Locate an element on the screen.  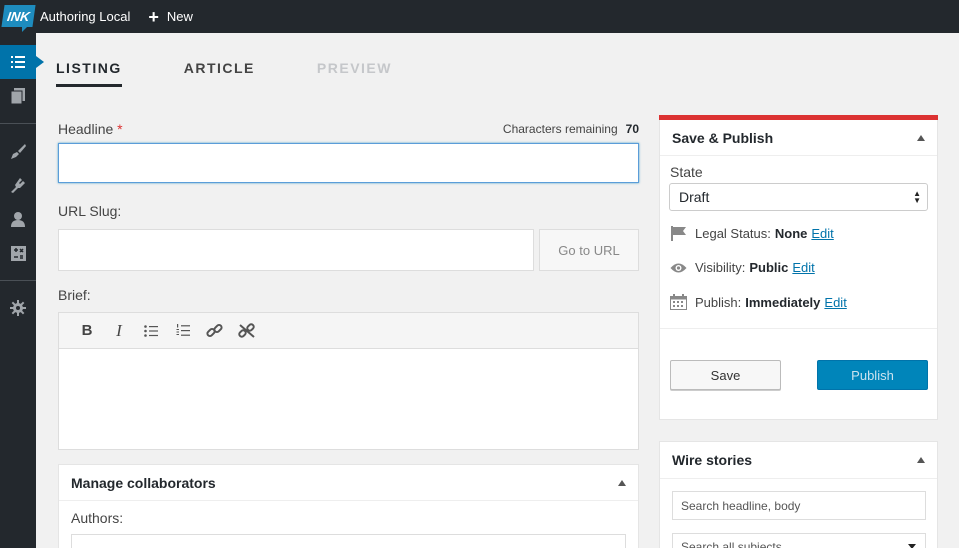
sidebar-item-pages is located at coordinates (18, 96).